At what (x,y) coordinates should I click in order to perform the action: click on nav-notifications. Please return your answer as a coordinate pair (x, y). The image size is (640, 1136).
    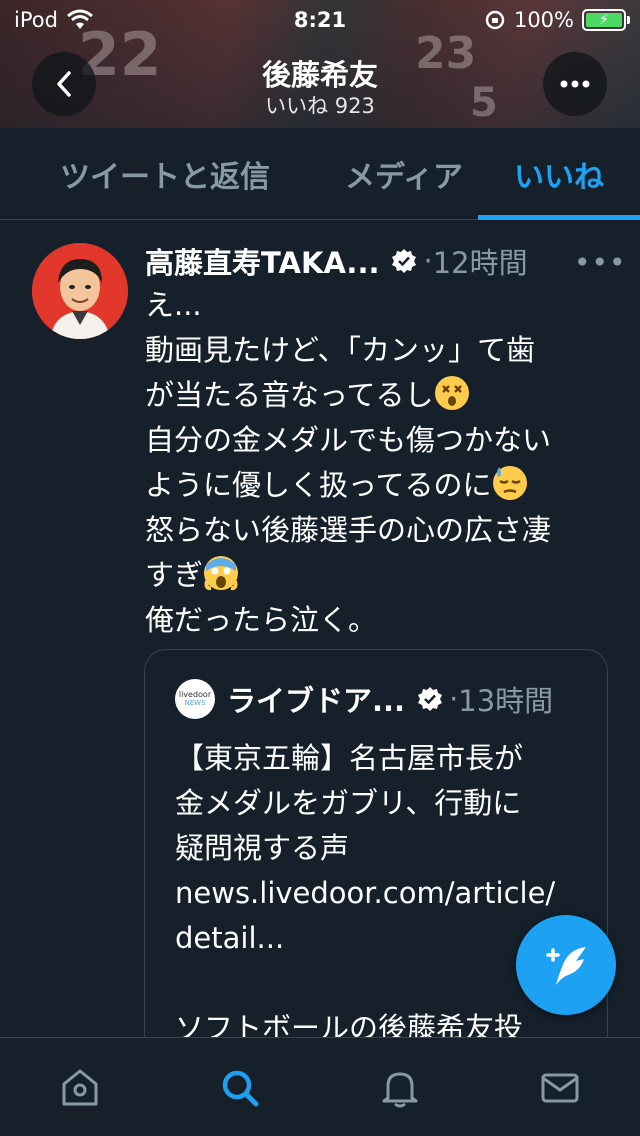
    Looking at the image, I should click on (400, 1087).